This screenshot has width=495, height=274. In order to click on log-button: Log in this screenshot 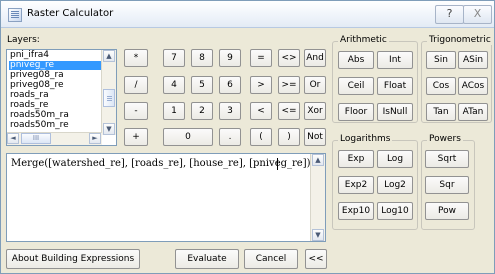, I will do `click(395, 159)`.